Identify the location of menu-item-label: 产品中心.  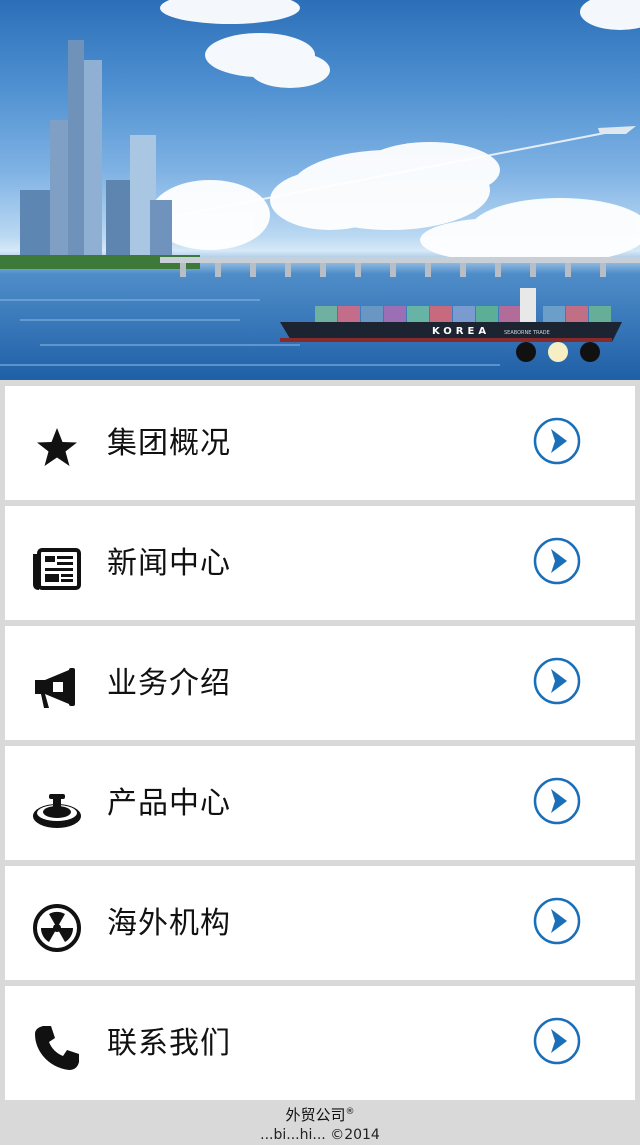
(169, 803).